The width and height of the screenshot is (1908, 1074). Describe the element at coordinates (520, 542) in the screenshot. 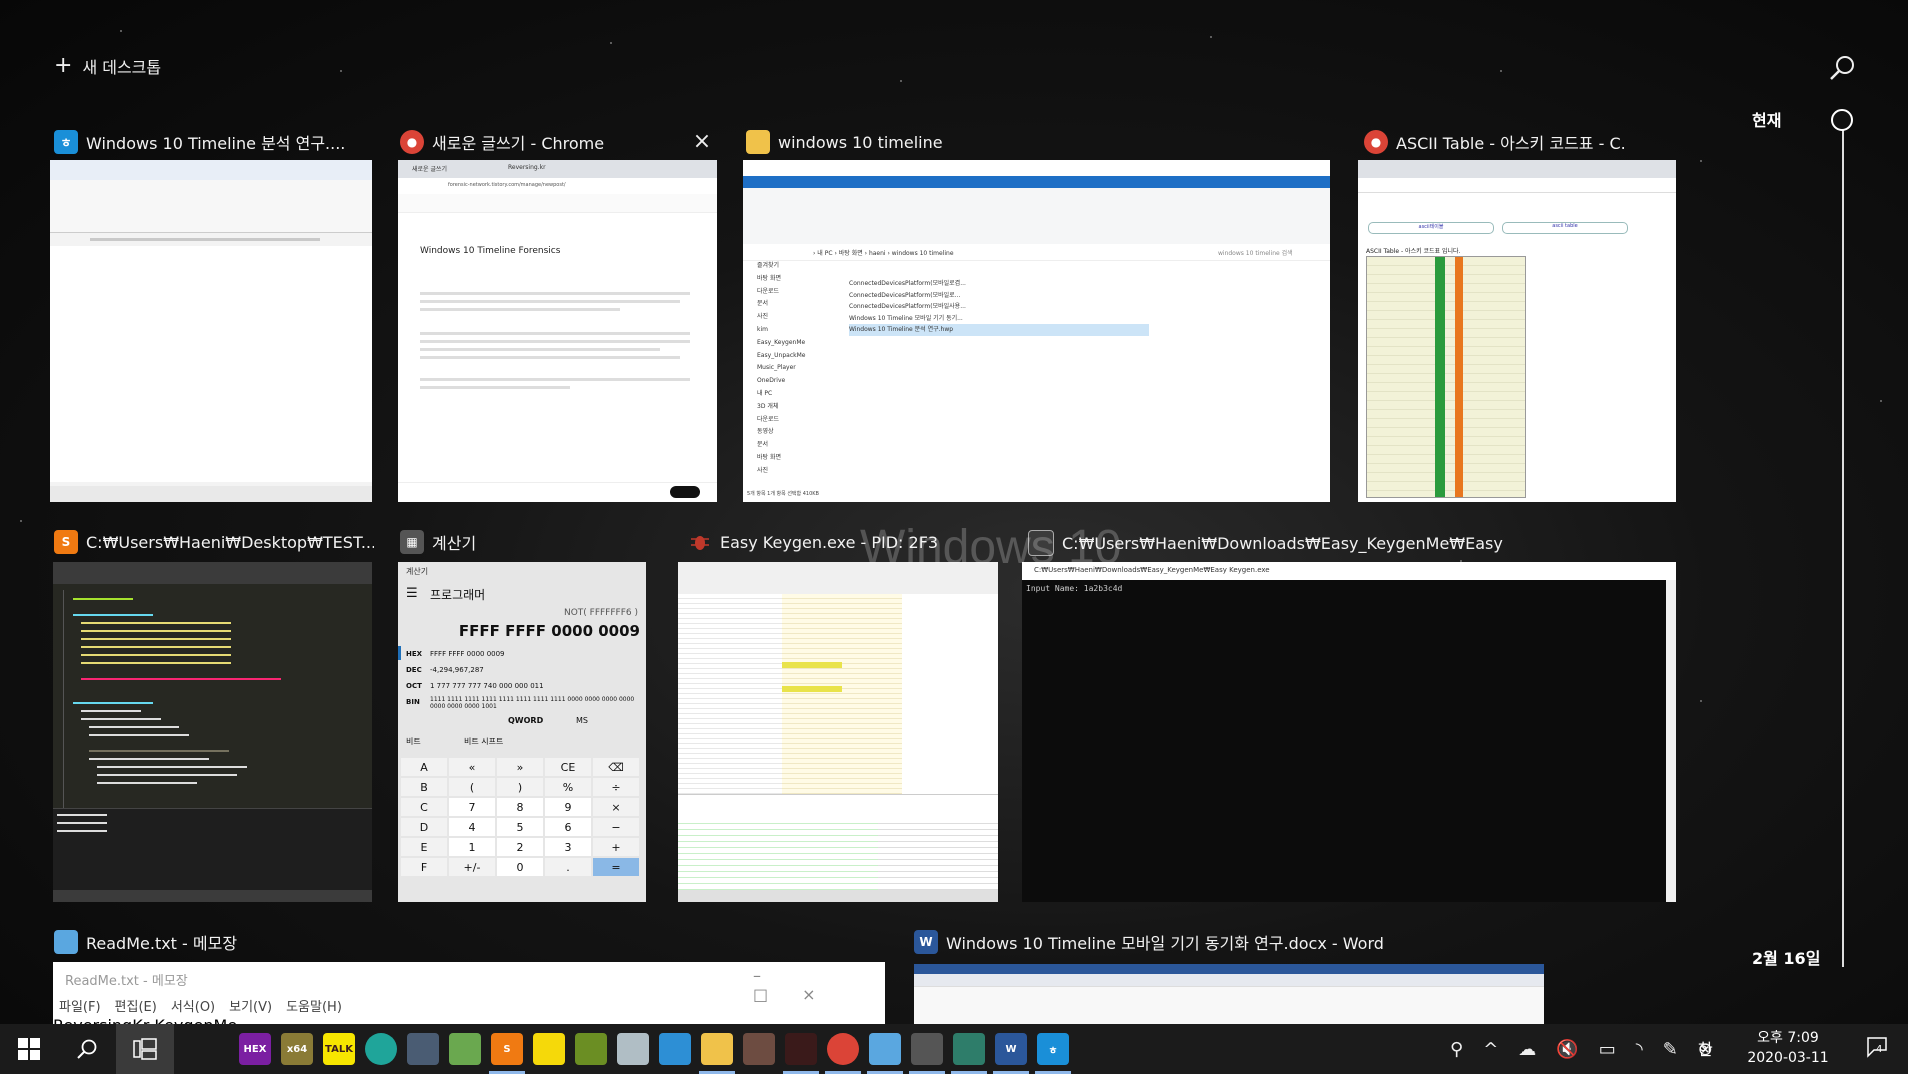

I see `window-title-calculator: ▦ 계산기` at that location.